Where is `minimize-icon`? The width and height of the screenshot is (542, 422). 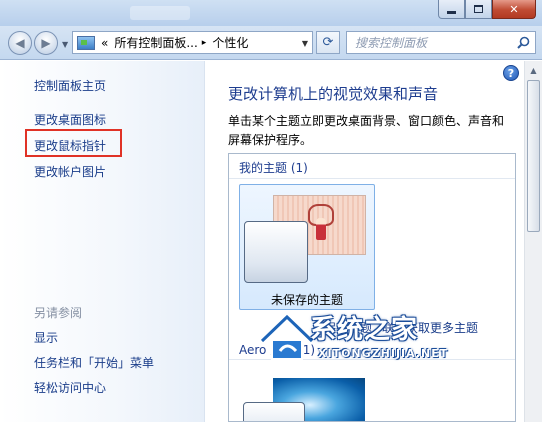 minimize-icon is located at coordinates (451, 12).